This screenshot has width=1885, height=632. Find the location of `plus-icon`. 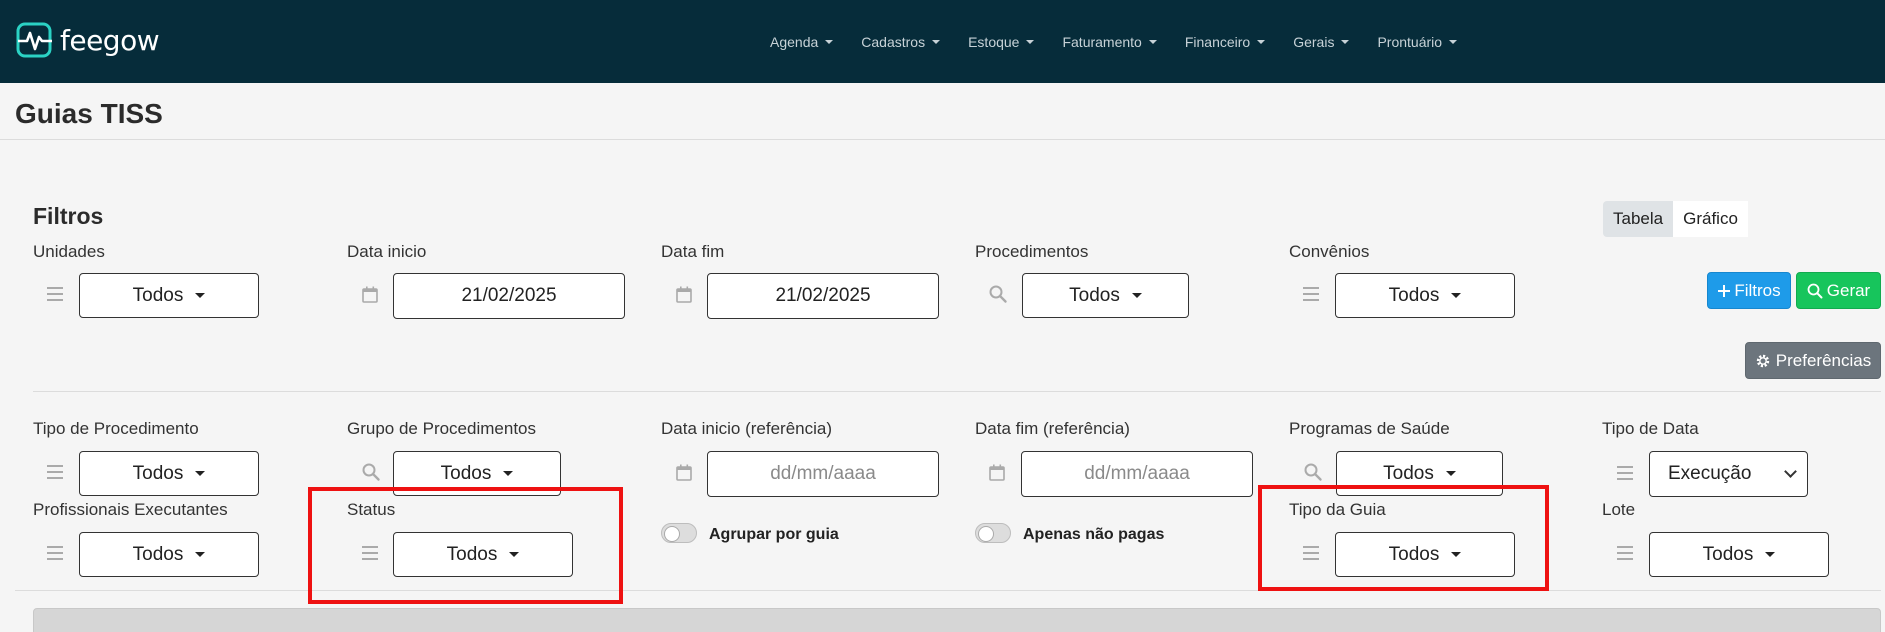

plus-icon is located at coordinates (1724, 290).